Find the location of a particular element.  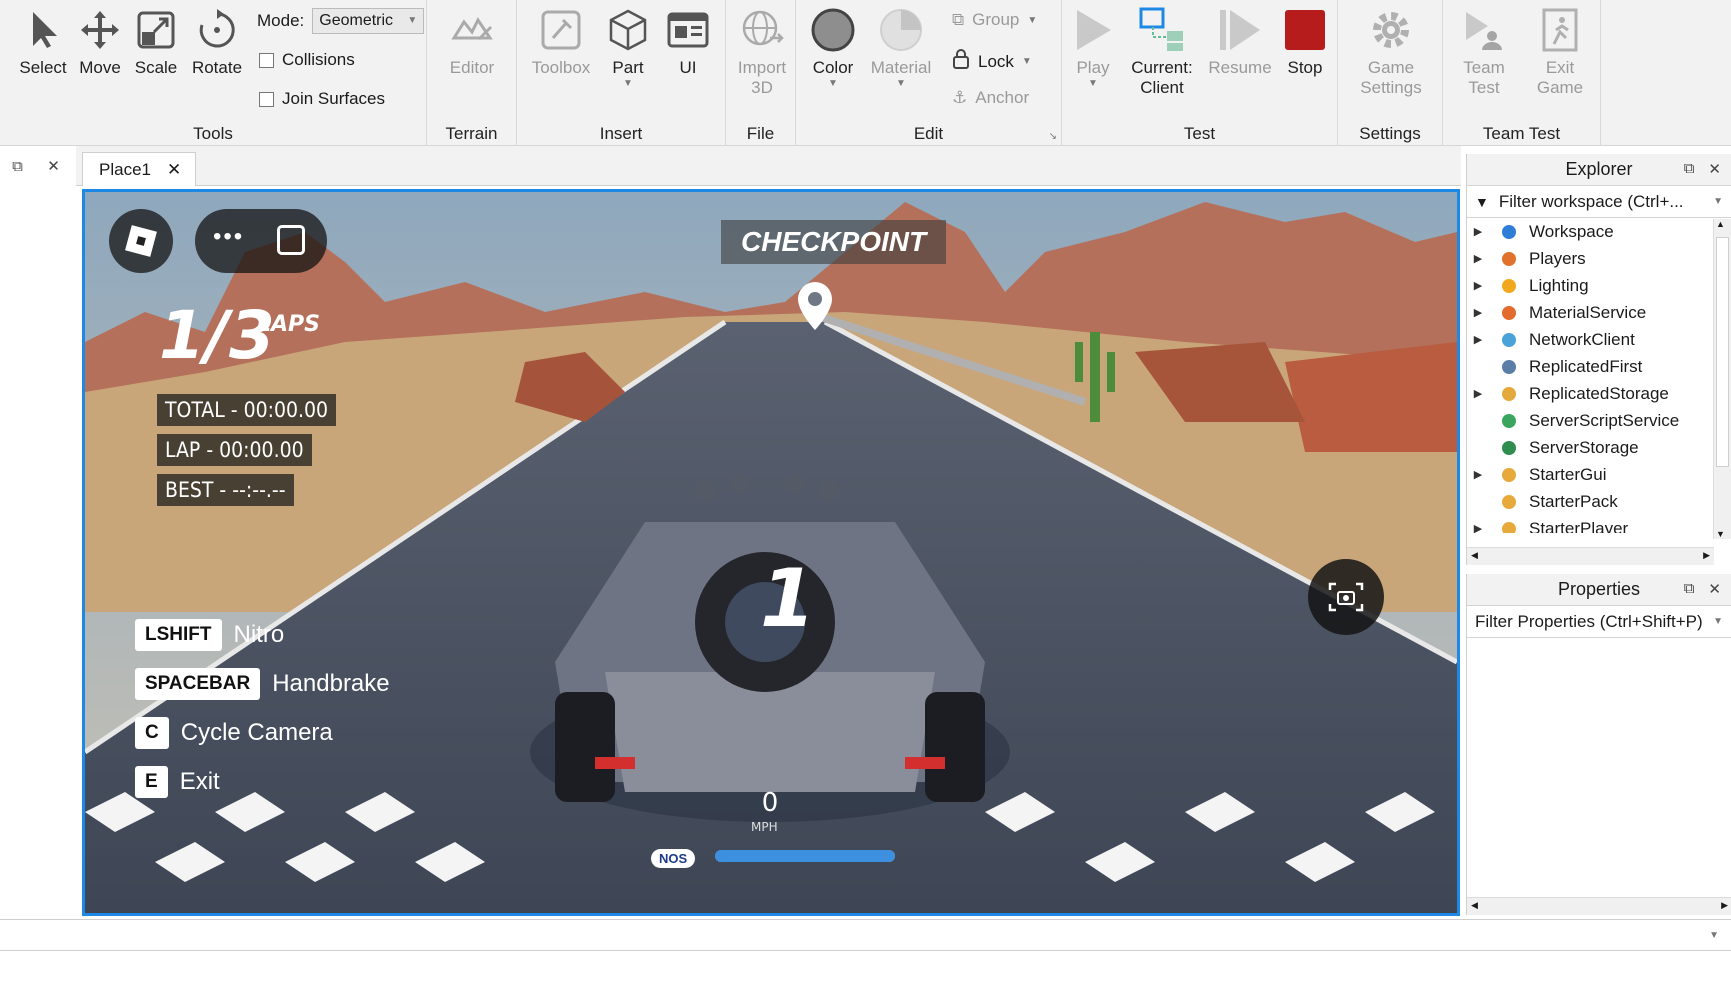

keyhint-3: E Exit is located at coordinates (177, 782).